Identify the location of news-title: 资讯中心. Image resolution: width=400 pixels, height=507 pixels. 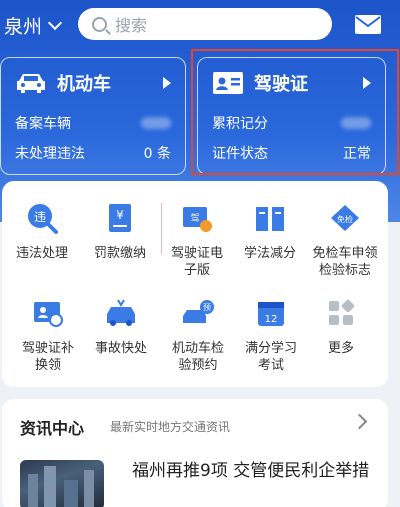
(52, 428).